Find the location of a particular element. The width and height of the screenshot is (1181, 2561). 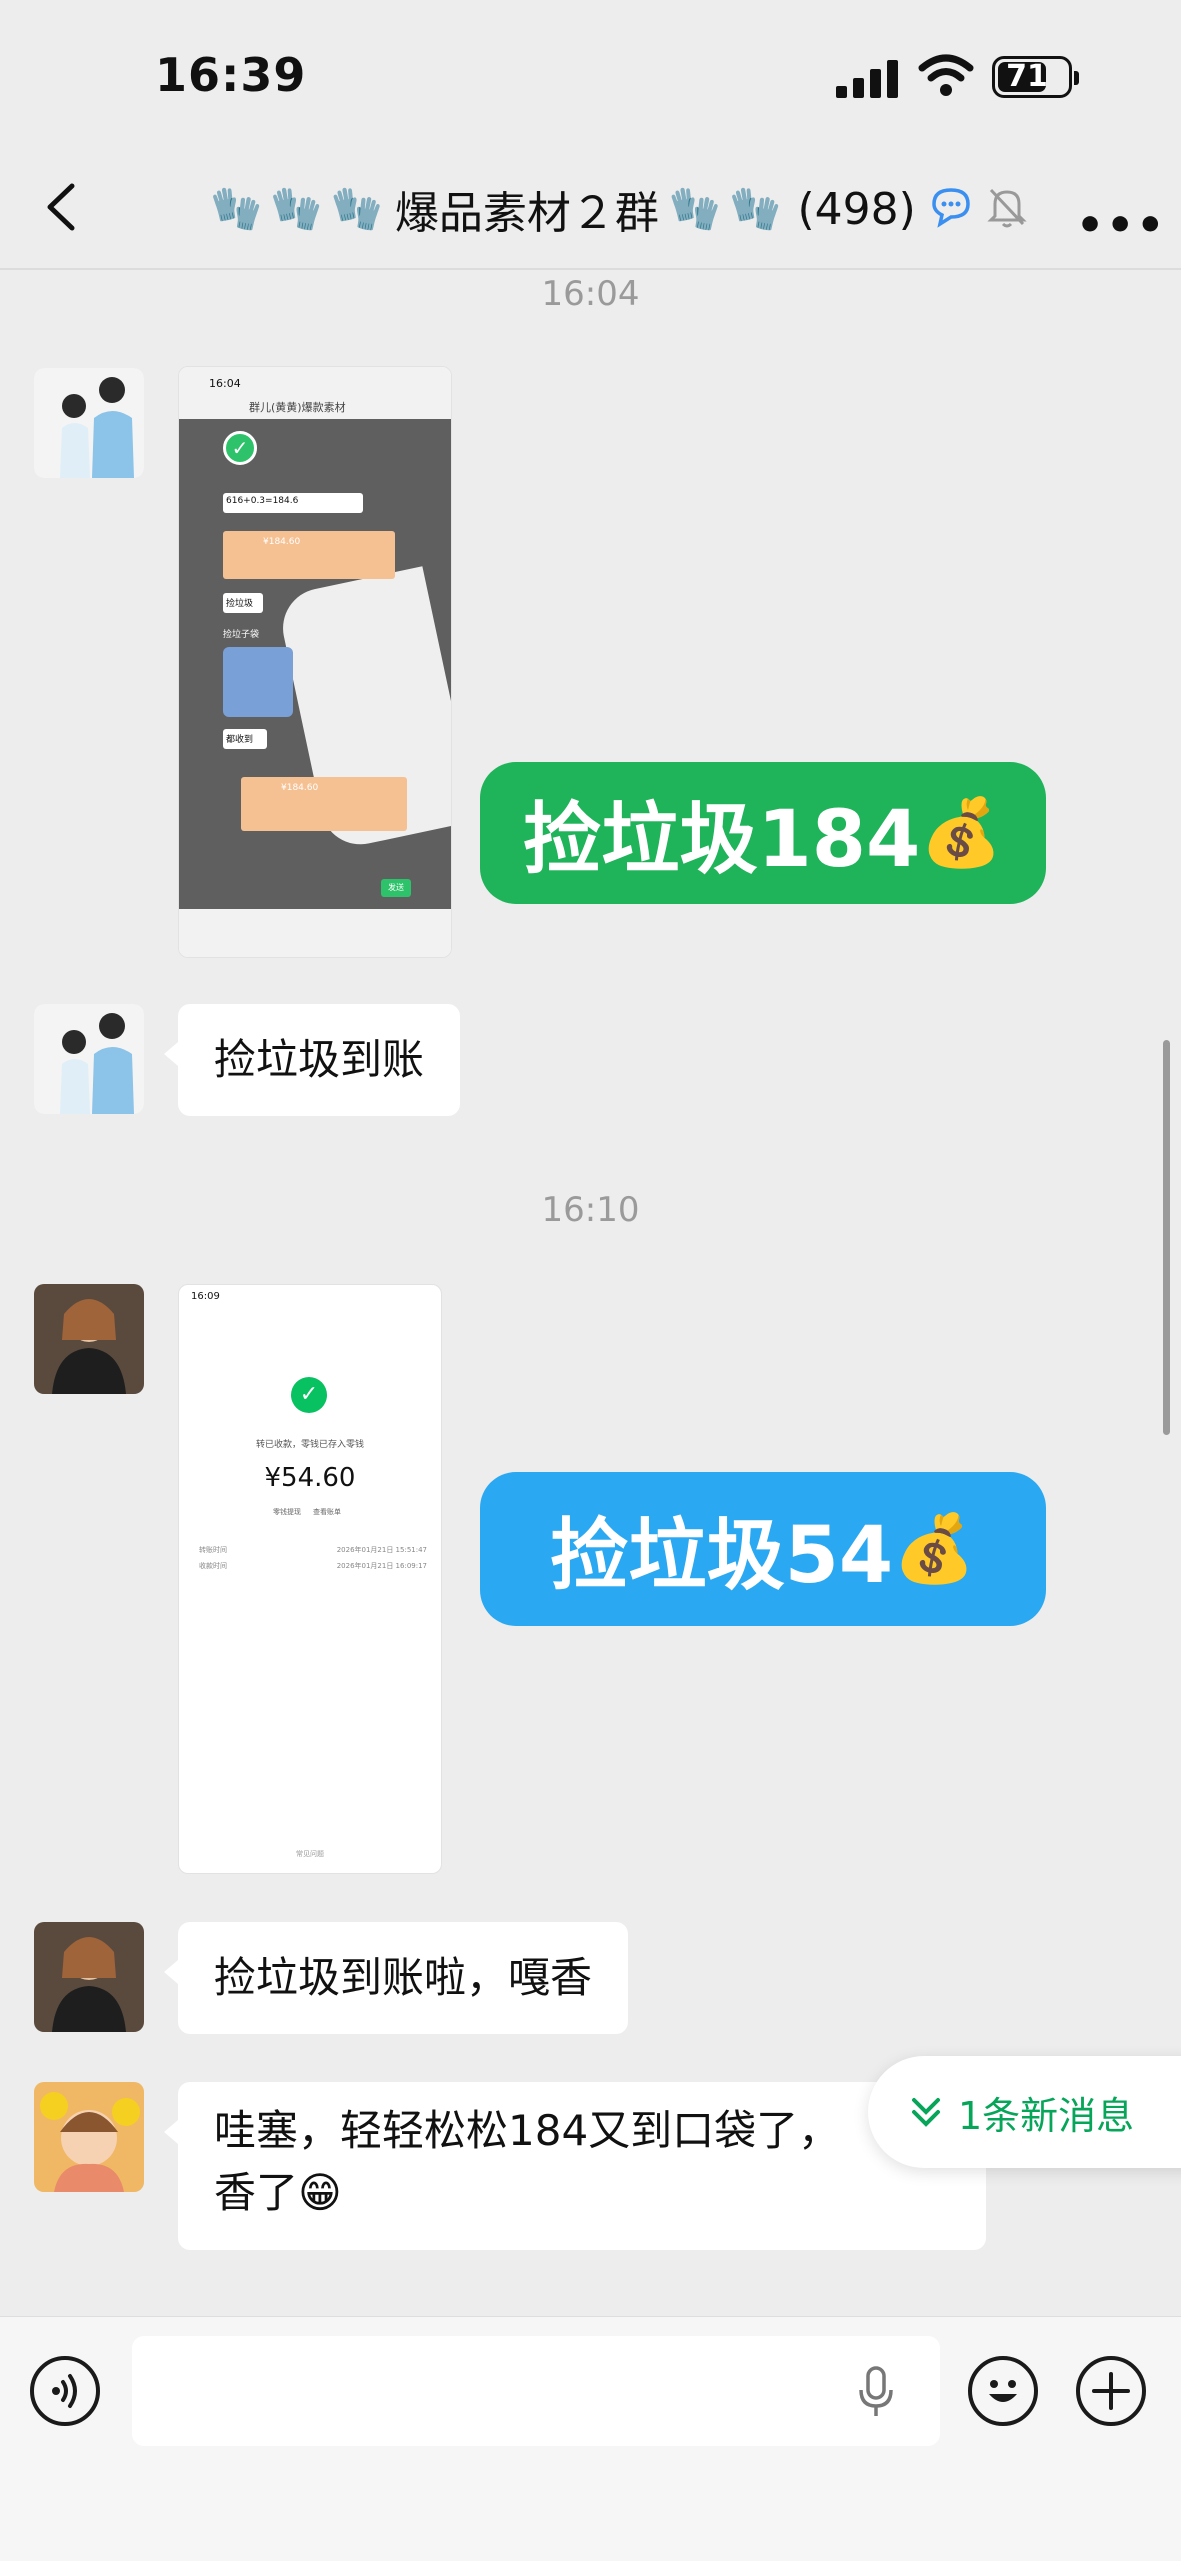

double-chevron-down-icon is located at coordinates (926, 2112).